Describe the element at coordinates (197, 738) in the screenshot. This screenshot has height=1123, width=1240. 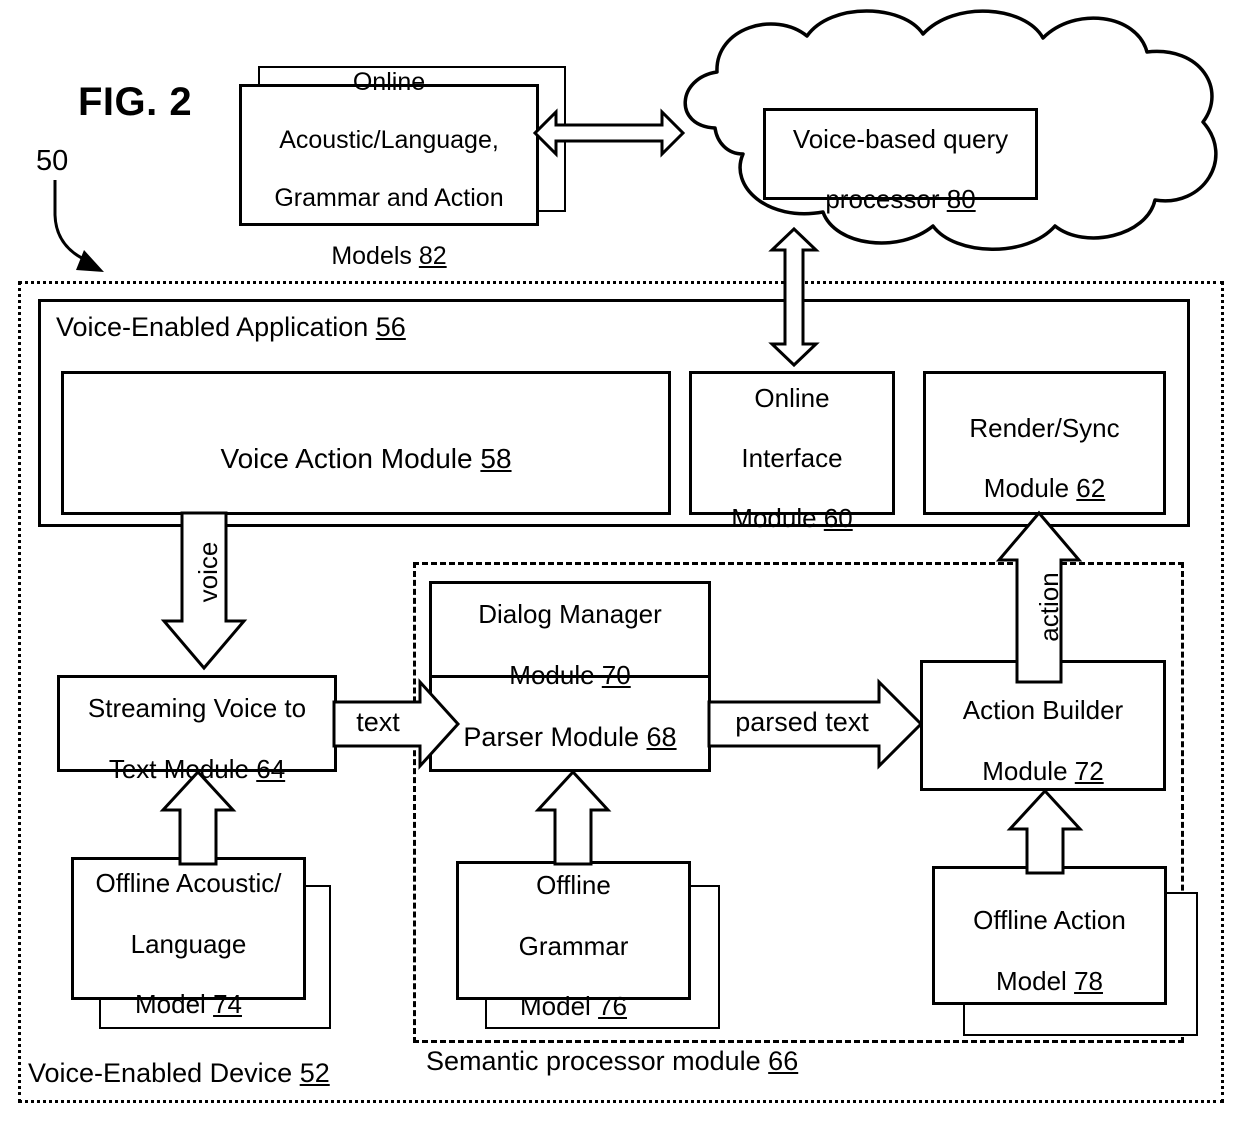
I see `streaming-voice-to-text-module-text: Streaming Voice to Text Module 64` at that location.